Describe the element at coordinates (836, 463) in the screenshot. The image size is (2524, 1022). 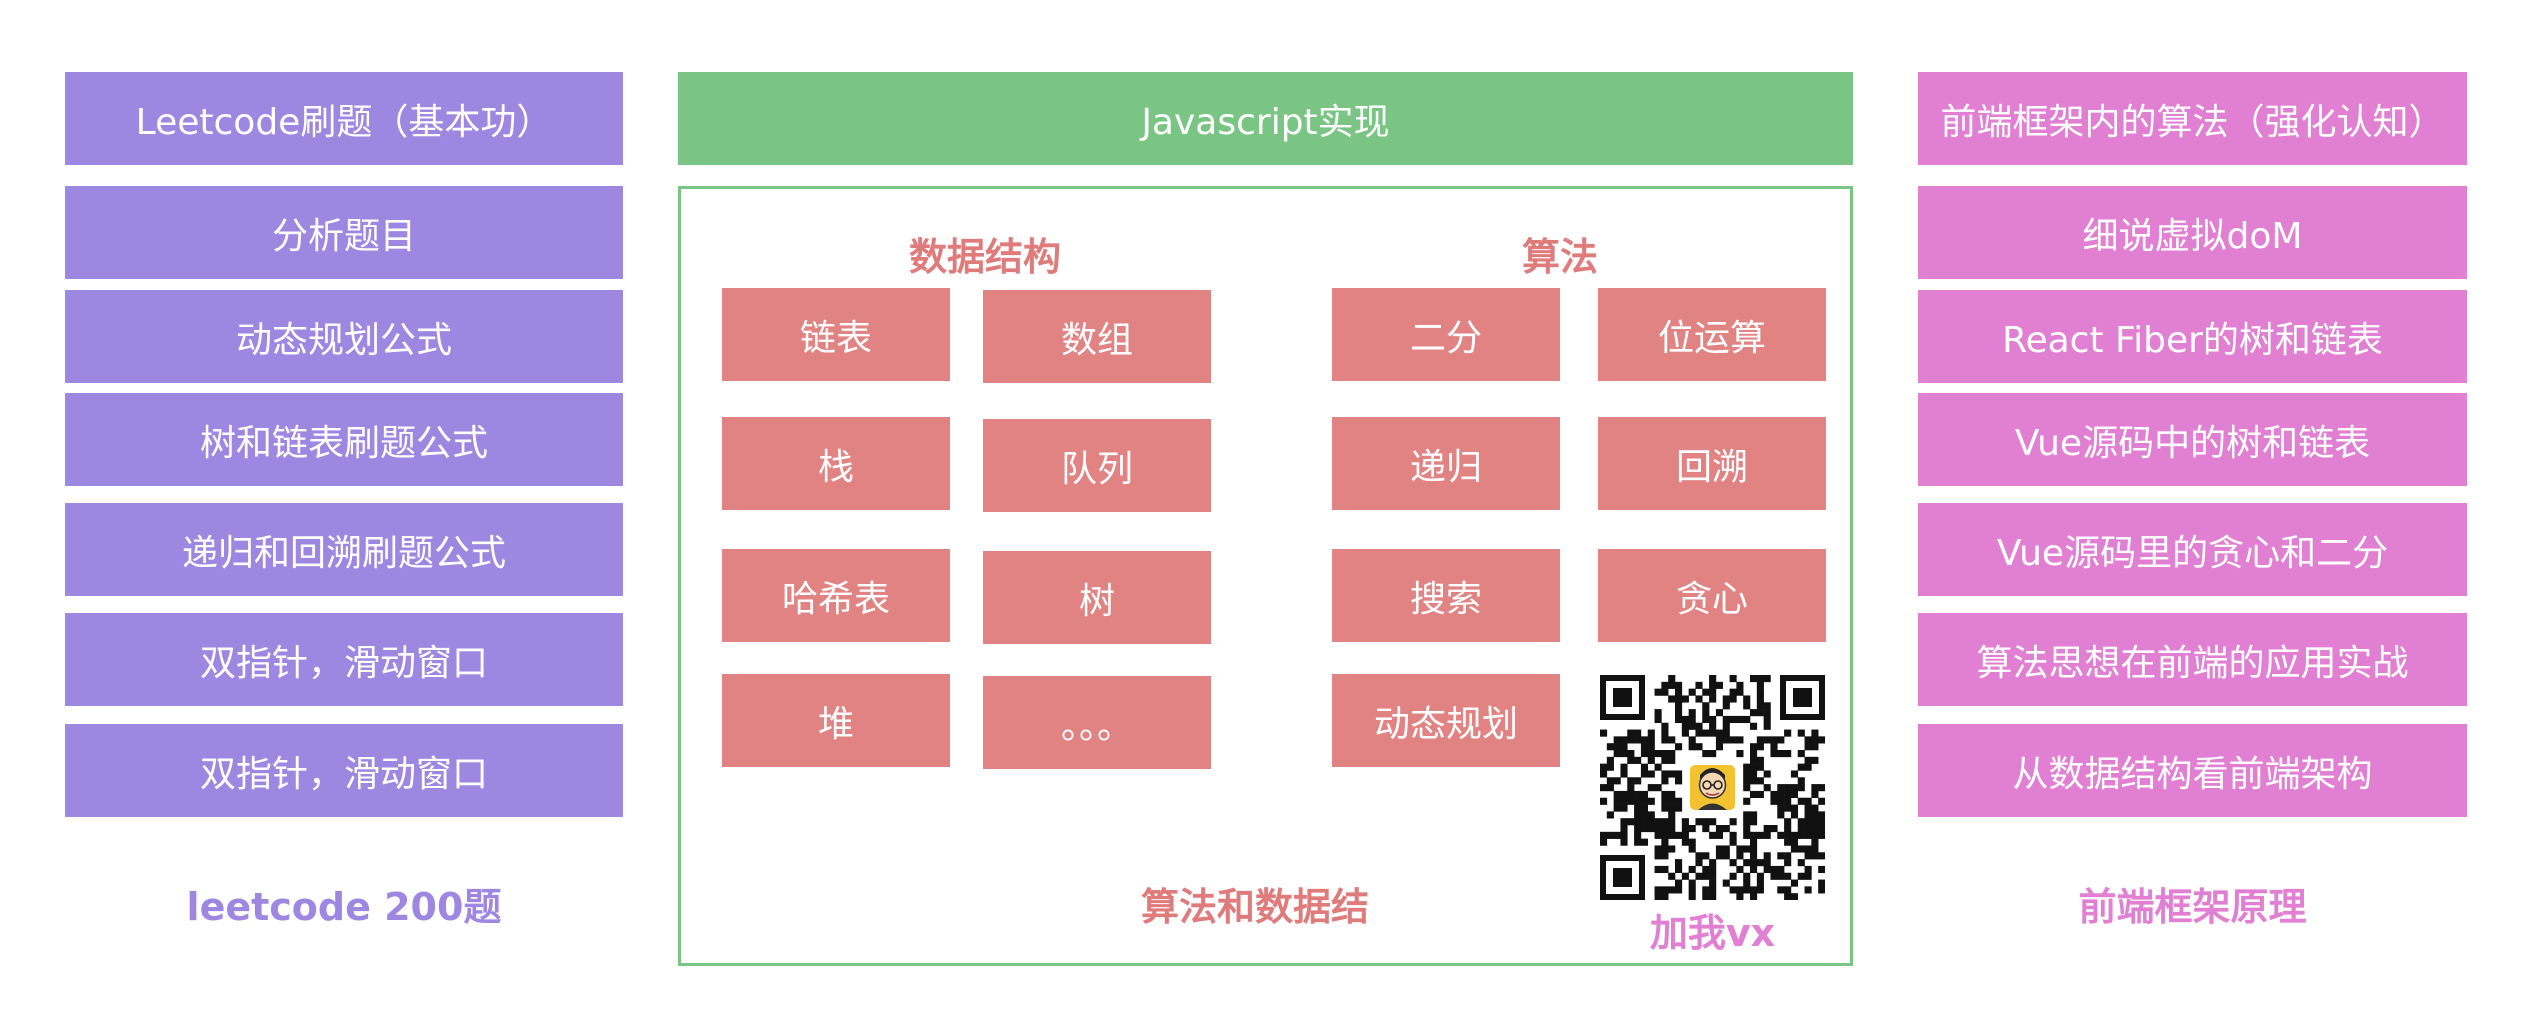
I see `ds-item-stack: 栈` at that location.